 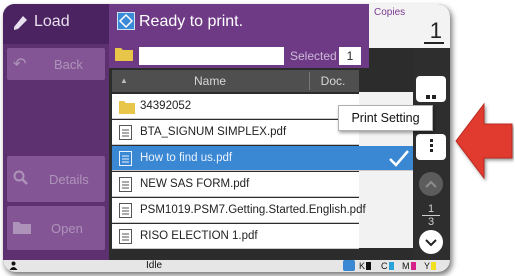 I want to click on open-icon, so click(x=22, y=228).